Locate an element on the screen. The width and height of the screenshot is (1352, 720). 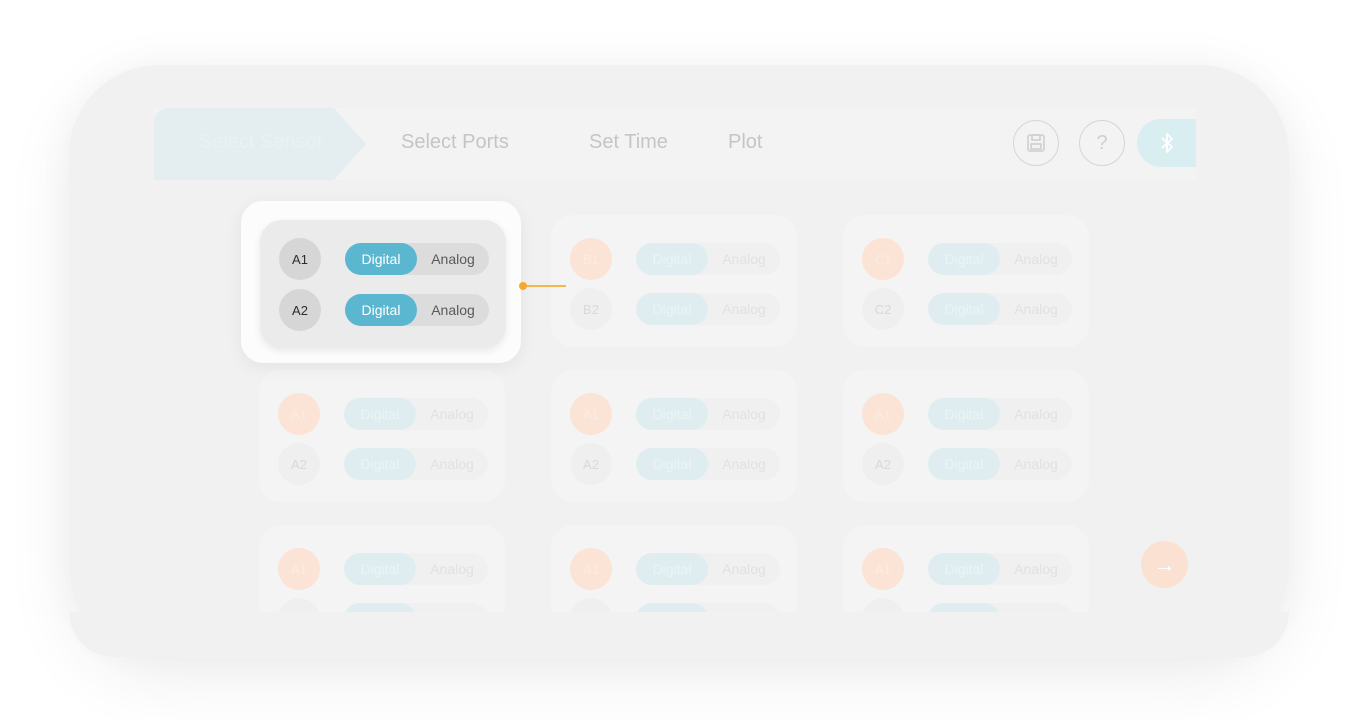
arrow-right-icon: → is located at coordinates (1164, 564).